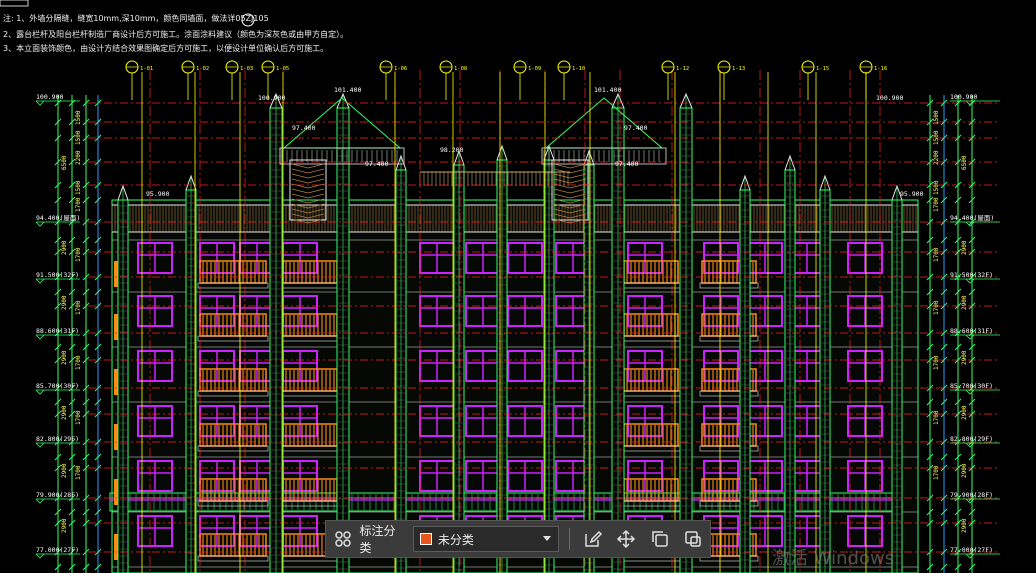  I want to click on axis-bubble-label: 1-02, so click(202, 69).